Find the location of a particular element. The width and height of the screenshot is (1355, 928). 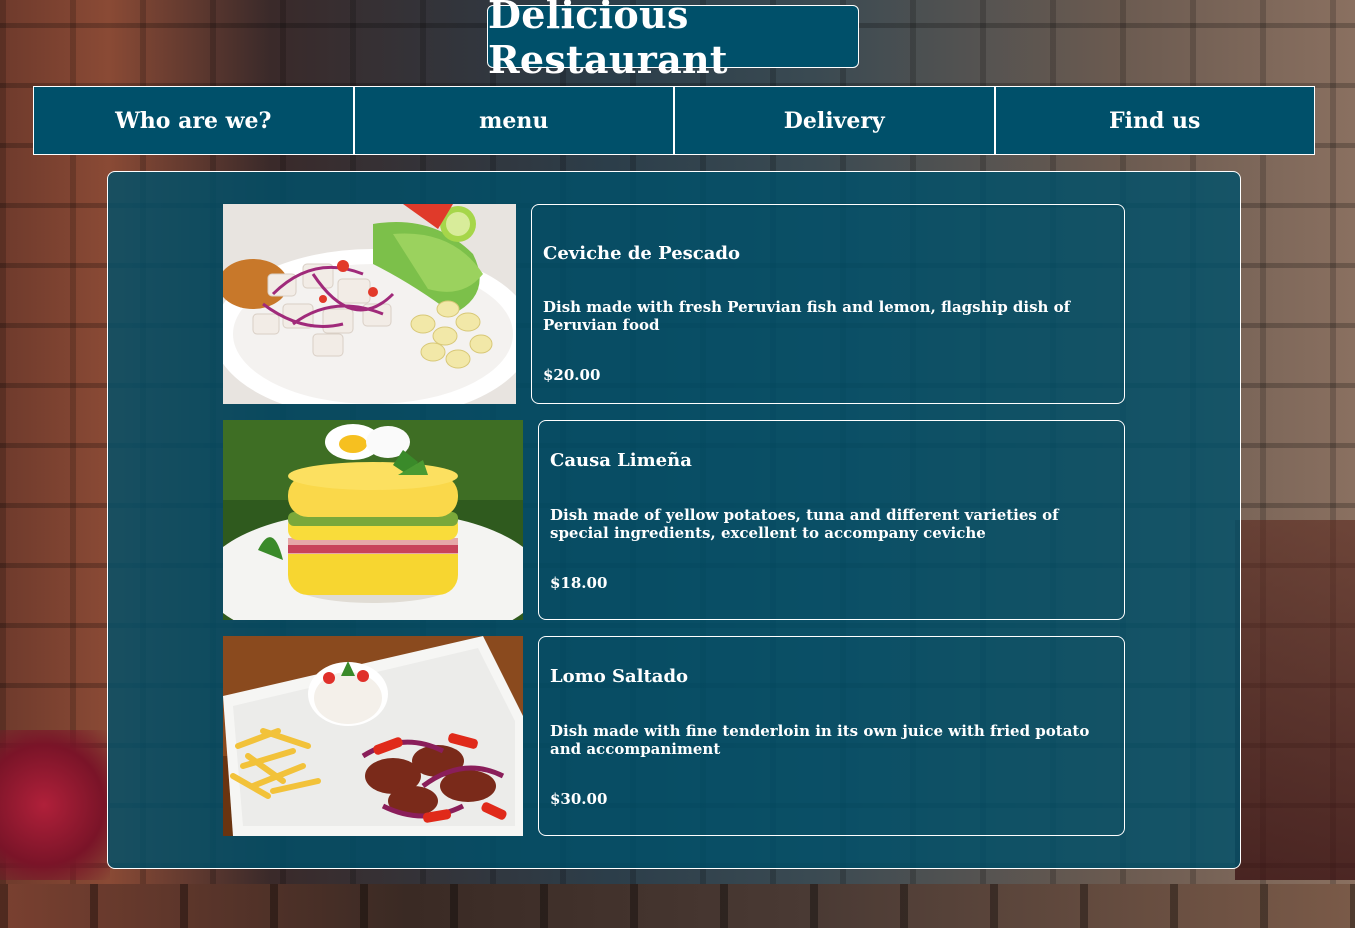

main-navigation: Who are we? menu Delivery Find us is located at coordinates (674, 120).